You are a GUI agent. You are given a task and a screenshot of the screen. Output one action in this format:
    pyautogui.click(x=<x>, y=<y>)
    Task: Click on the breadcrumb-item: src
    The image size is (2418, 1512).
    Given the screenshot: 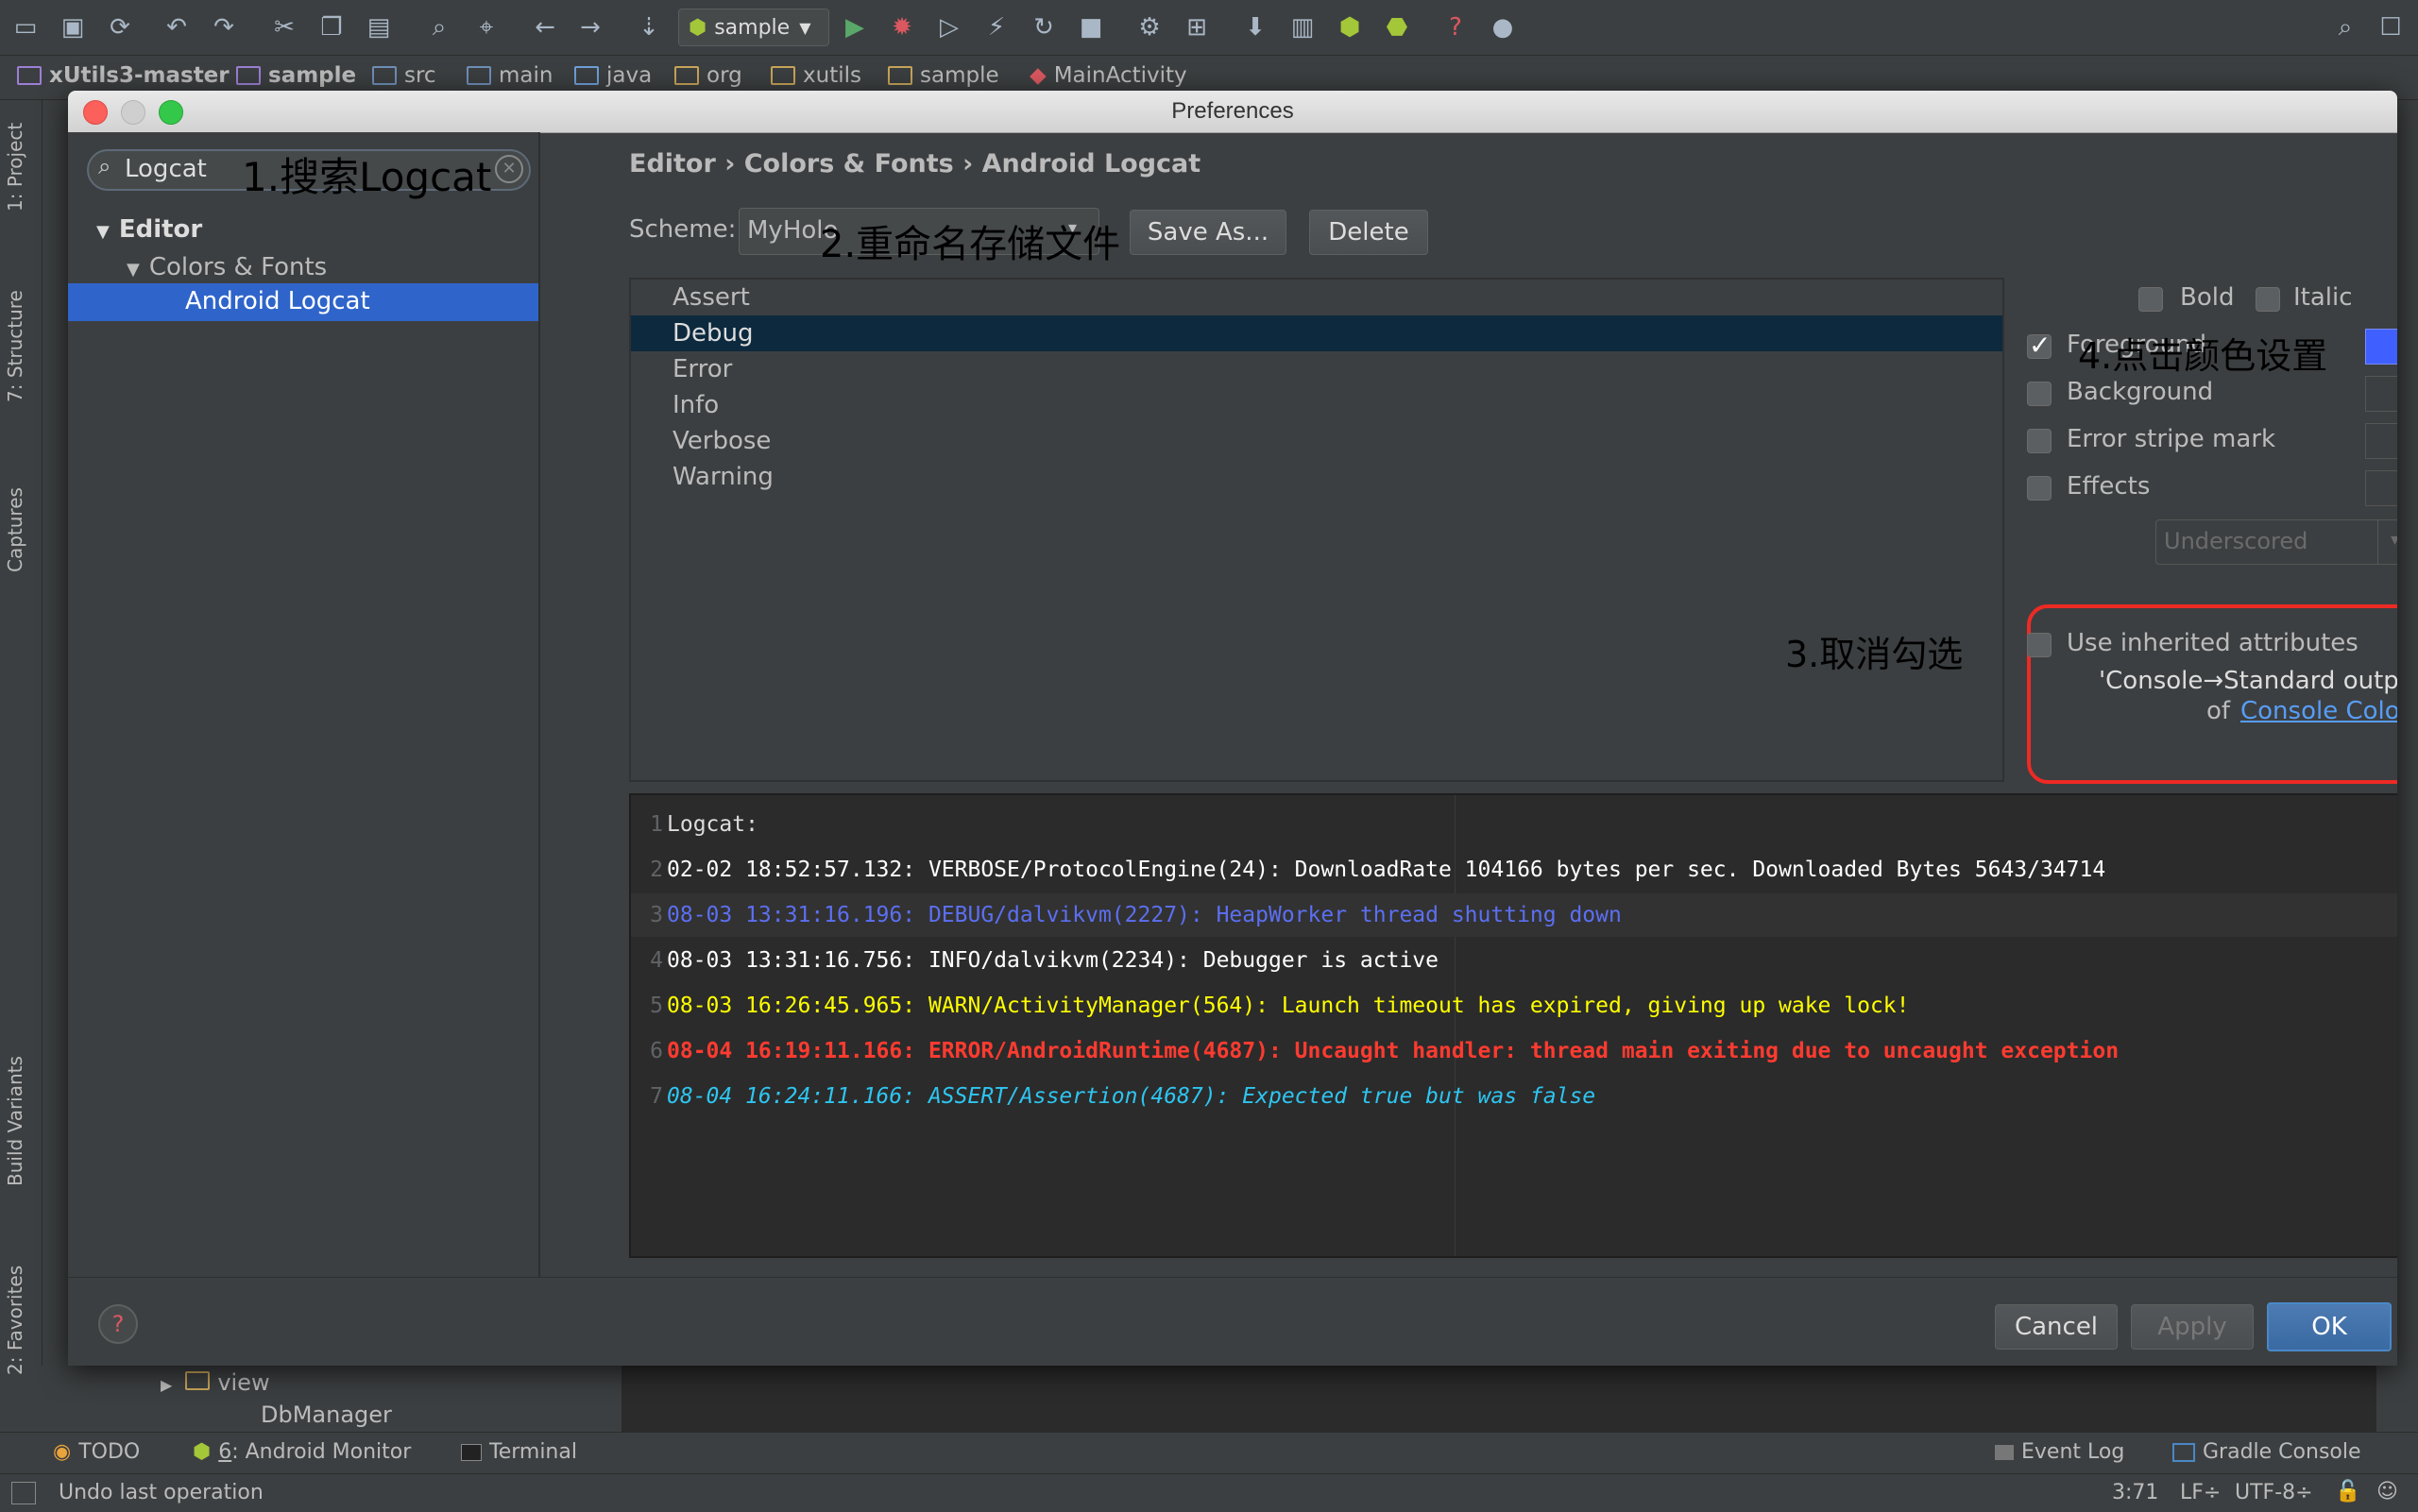 What is the action you would take?
    pyautogui.click(x=404, y=75)
    